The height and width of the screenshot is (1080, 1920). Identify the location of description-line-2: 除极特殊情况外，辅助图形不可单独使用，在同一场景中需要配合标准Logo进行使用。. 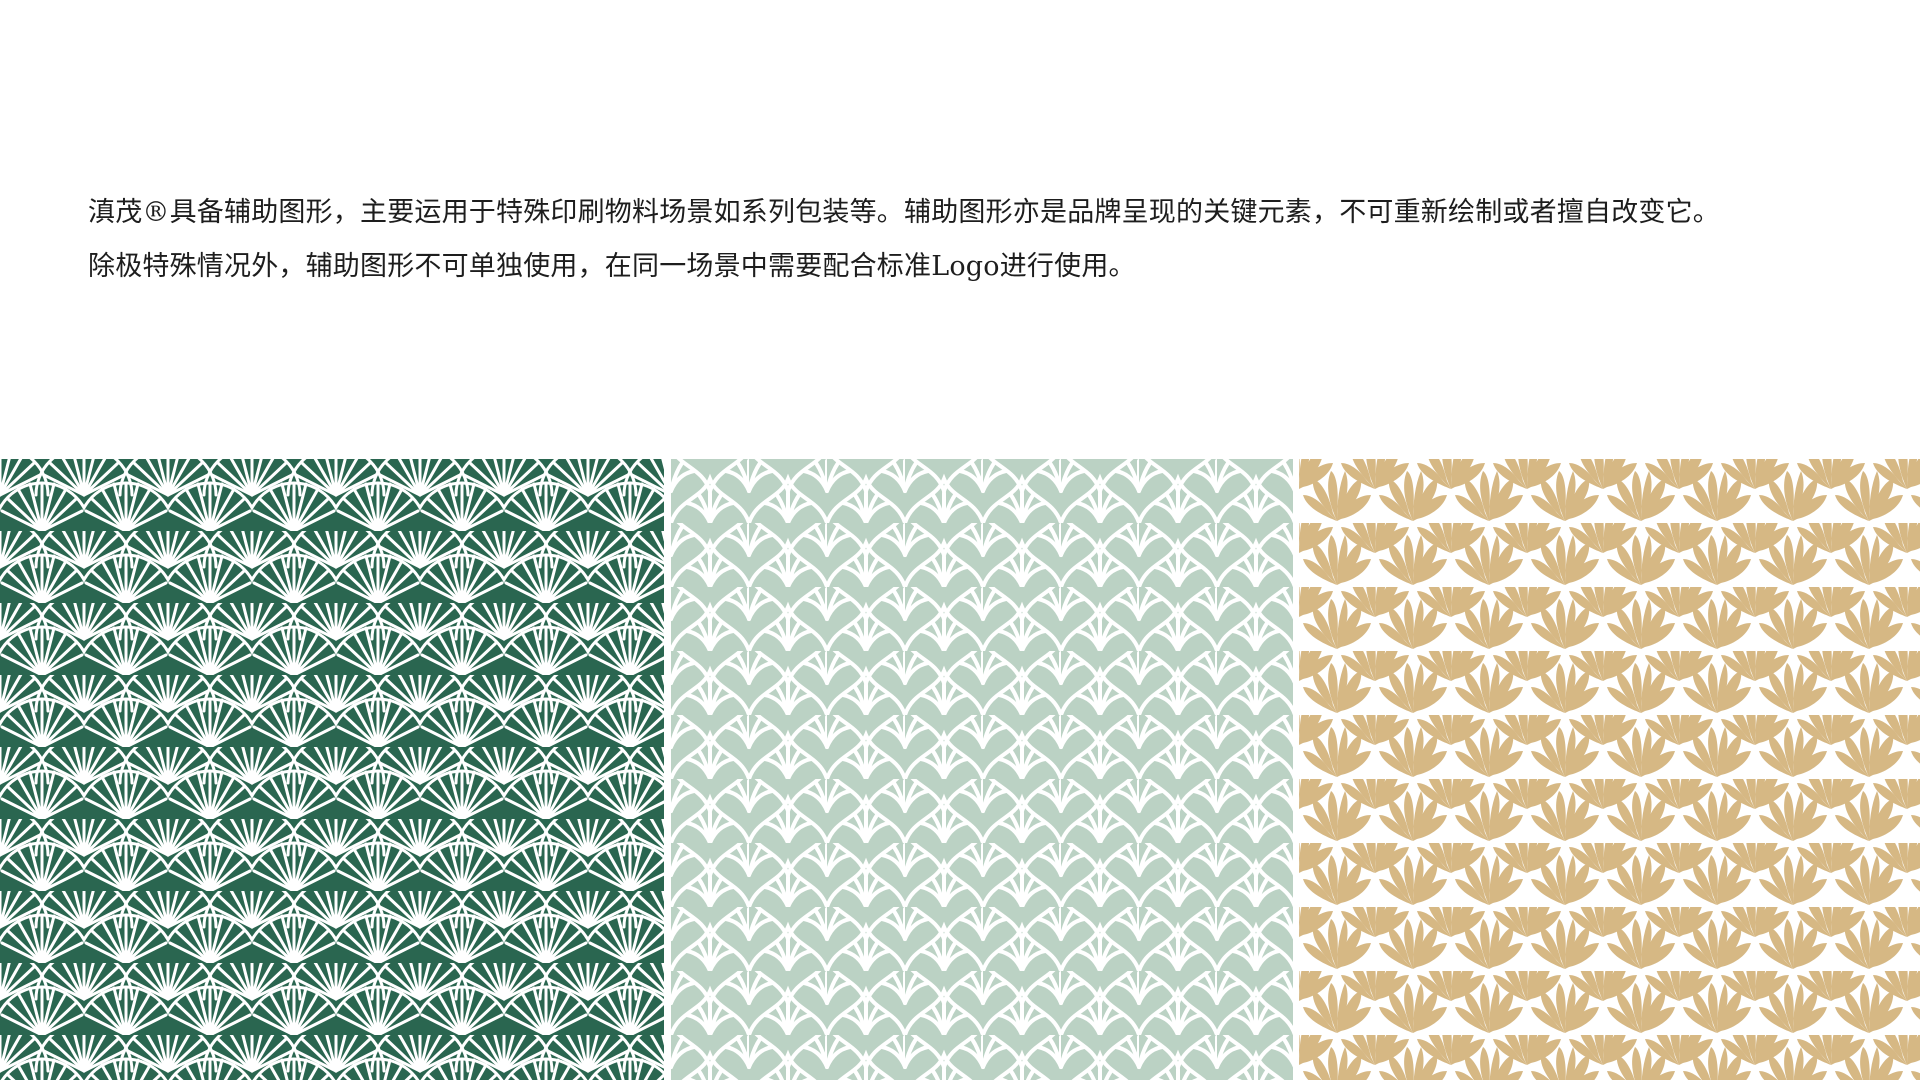
(612, 266).